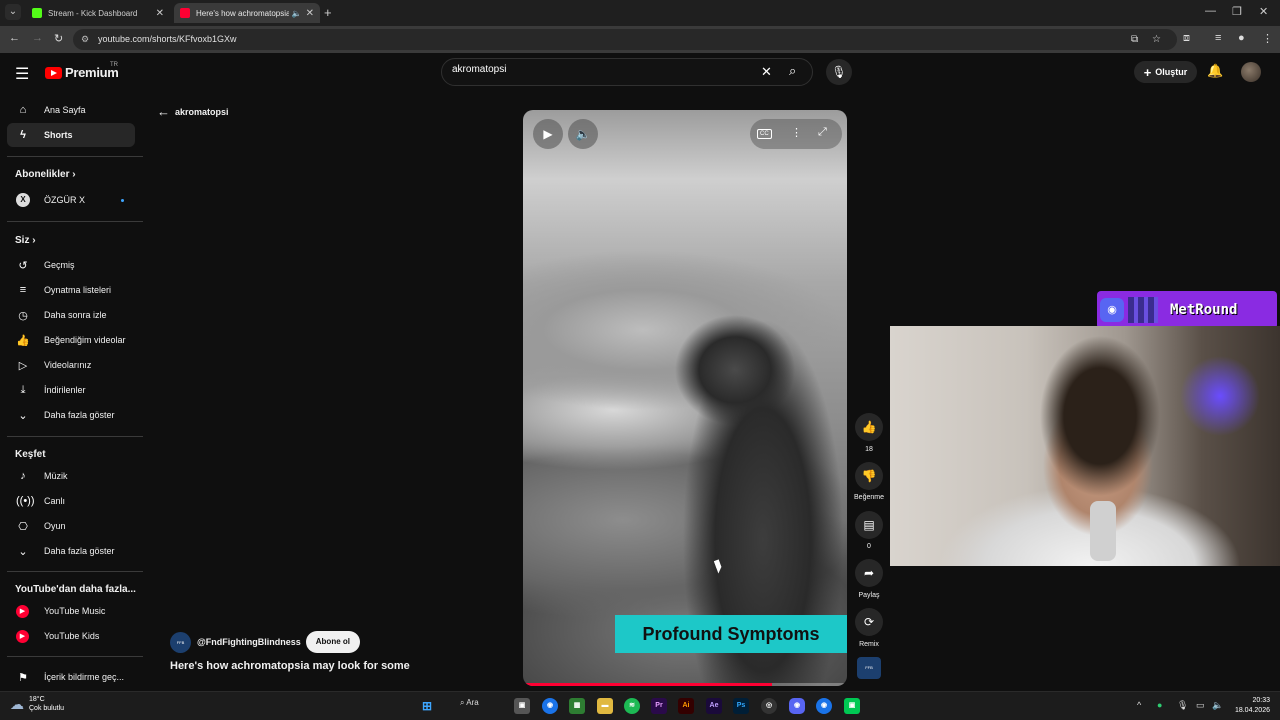 This screenshot has width=1280, height=720. I want to click on remix-button: ⟳, so click(869, 622).